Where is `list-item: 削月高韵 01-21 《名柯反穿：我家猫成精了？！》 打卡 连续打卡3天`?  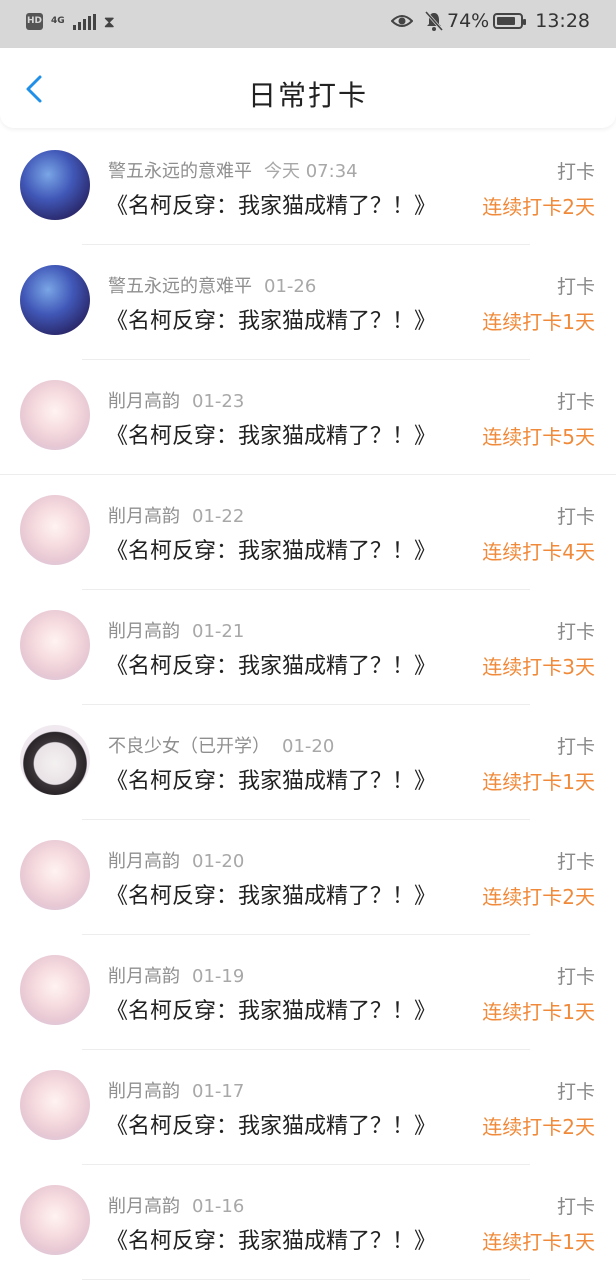 list-item: 削月高韵 01-21 《名柯反穿：我家猫成精了？！》 打卡 连续打卡3天 is located at coordinates (308, 647).